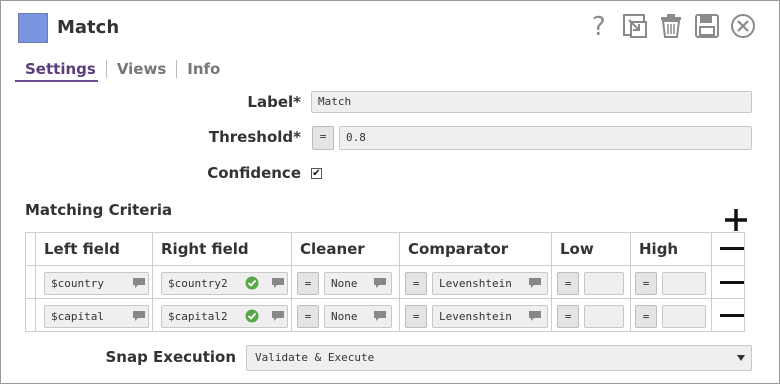  What do you see at coordinates (224, 316) in the screenshot?
I see `right-field-input: $capital2` at bounding box center [224, 316].